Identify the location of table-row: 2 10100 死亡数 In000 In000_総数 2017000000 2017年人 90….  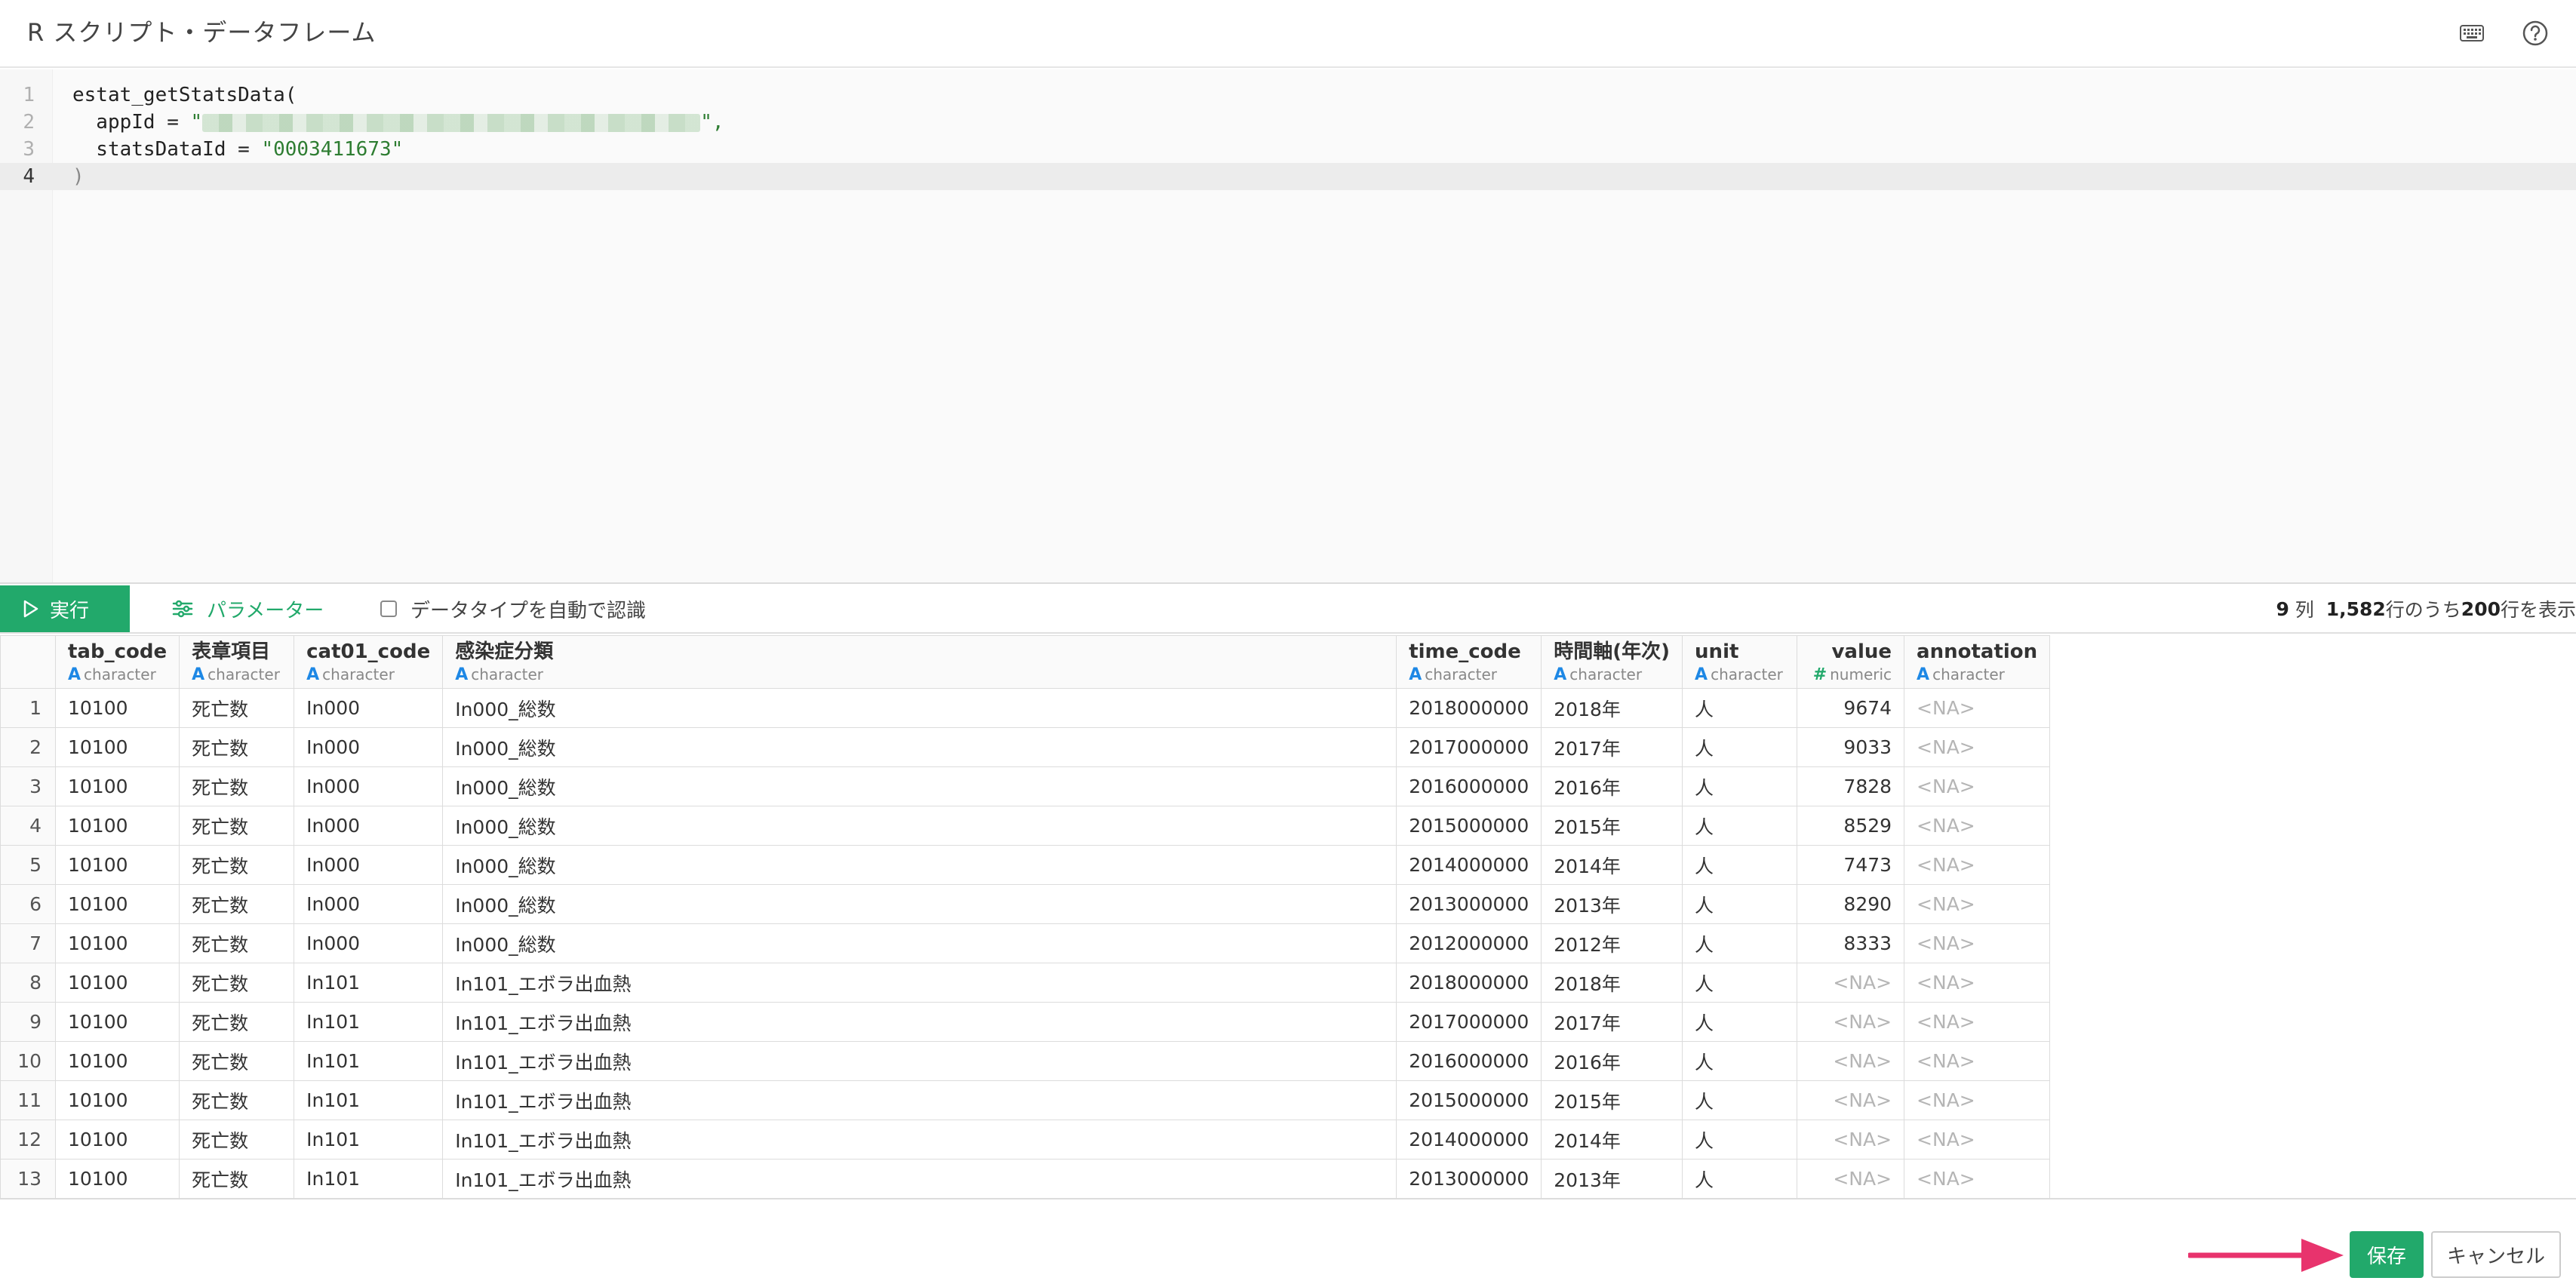
(1037, 747).